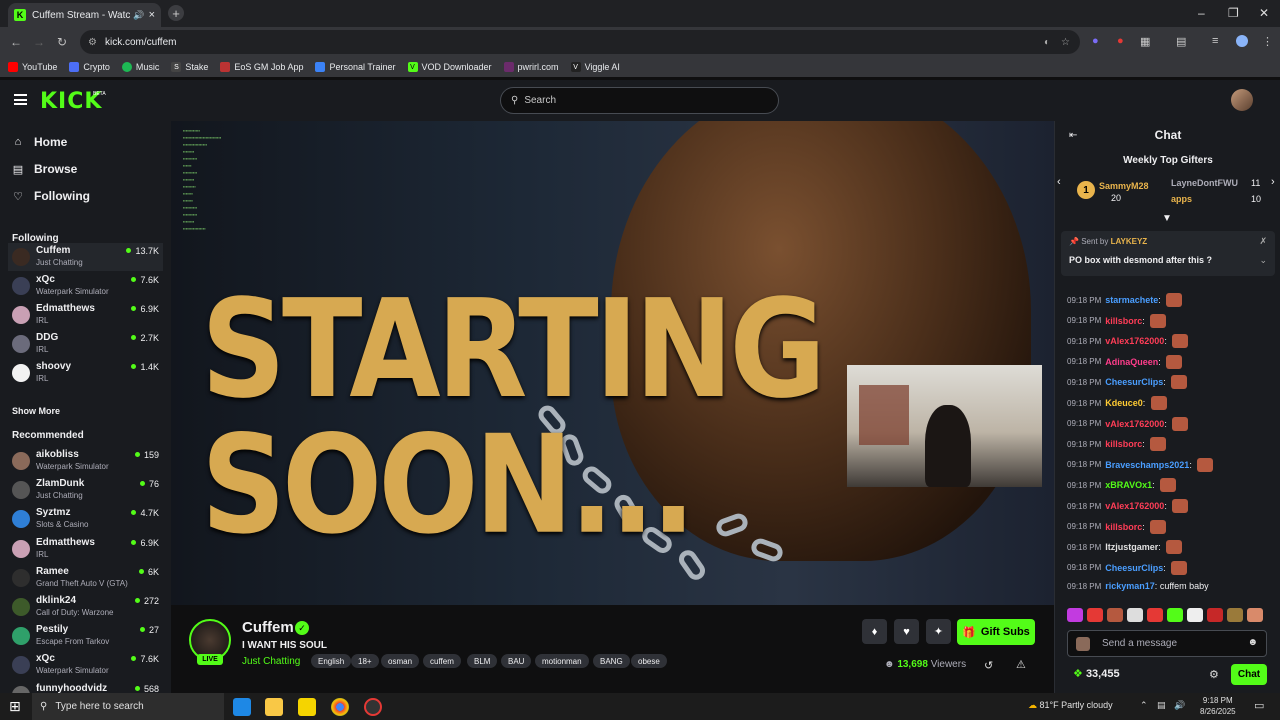 This screenshot has width=1280, height=720. Describe the element at coordinates (1096, 673) in the screenshot. I see `channel-points: ❖ 33,455` at that location.